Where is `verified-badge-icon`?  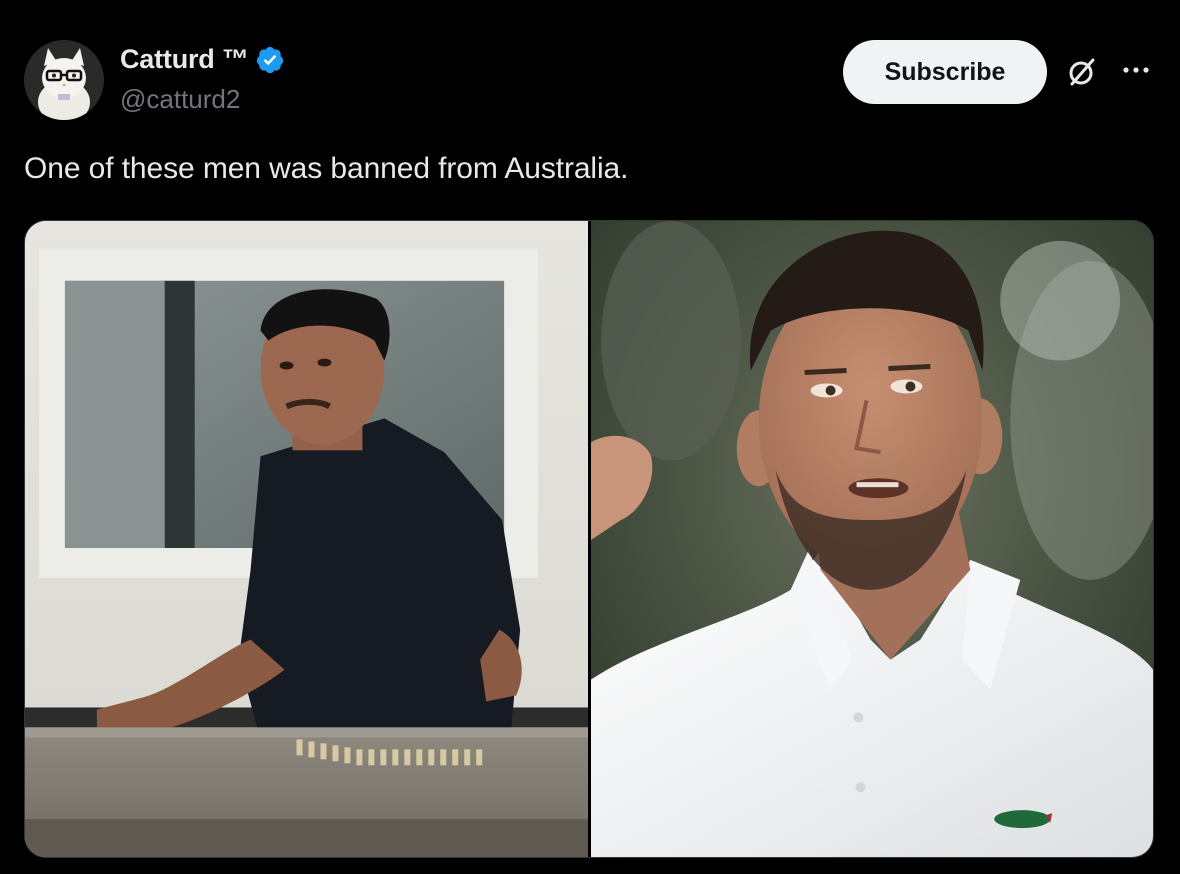
verified-badge-icon is located at coordinates (270, 60).